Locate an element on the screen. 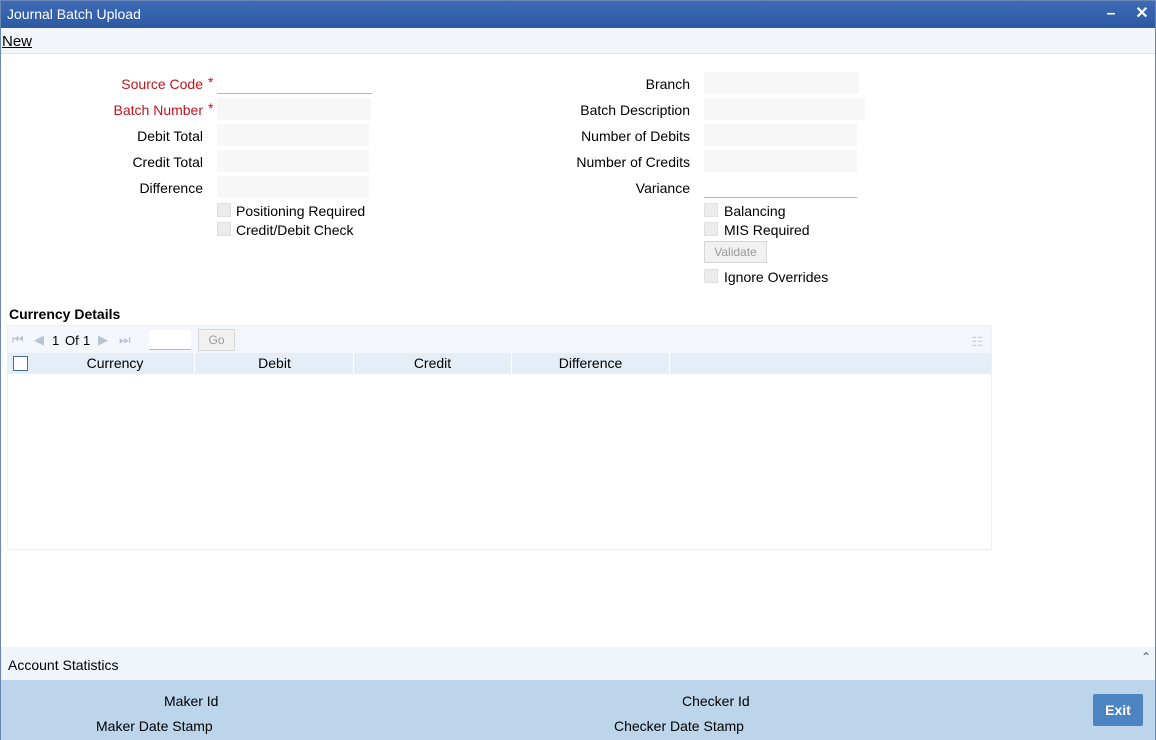 The image size is (1156, 740). page-number-input is located at coordinates (170, 340).